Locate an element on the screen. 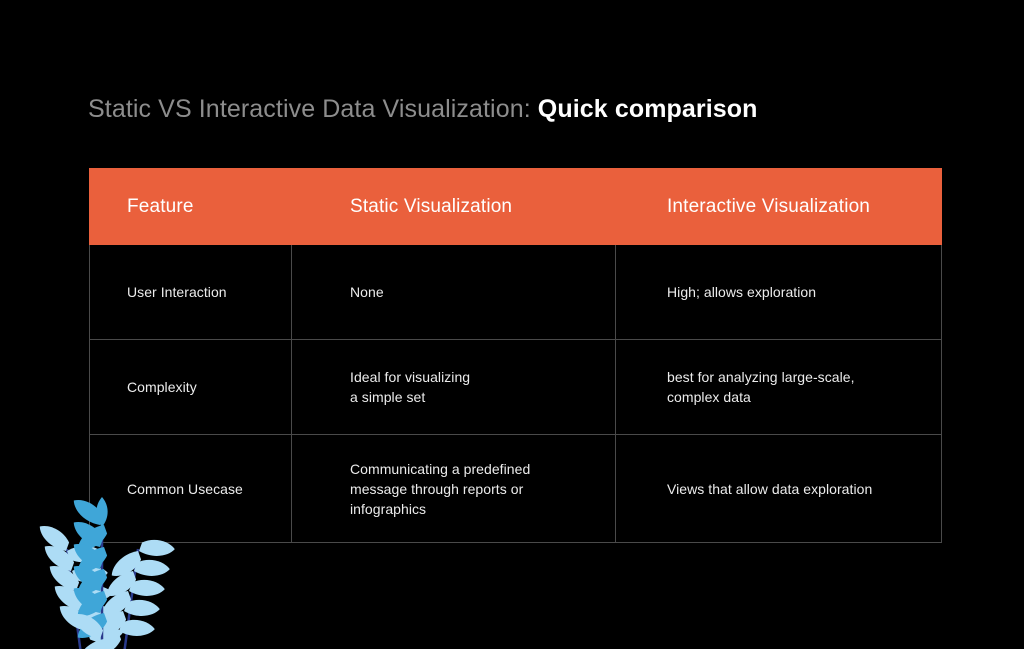 The height and width of the screenshot is (649, 1024). cell-line: best for analyzing large-scale, is located at coordinates (761, 377).